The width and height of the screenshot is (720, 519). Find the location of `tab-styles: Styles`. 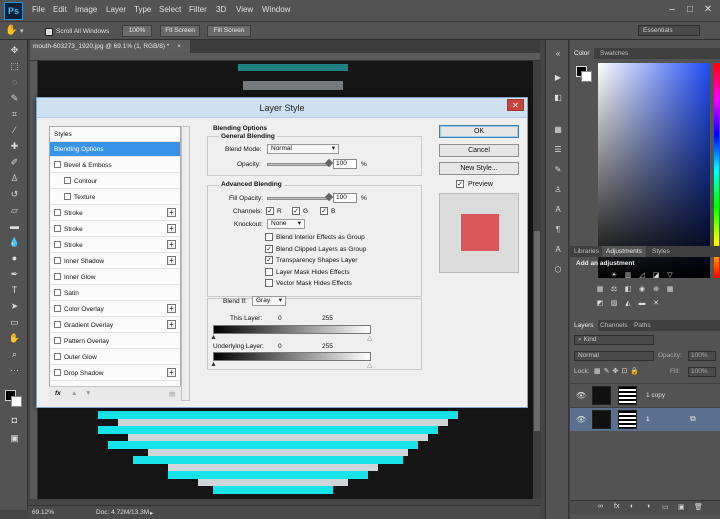

tab-styles: Styles is located at coordinates (661, 251).